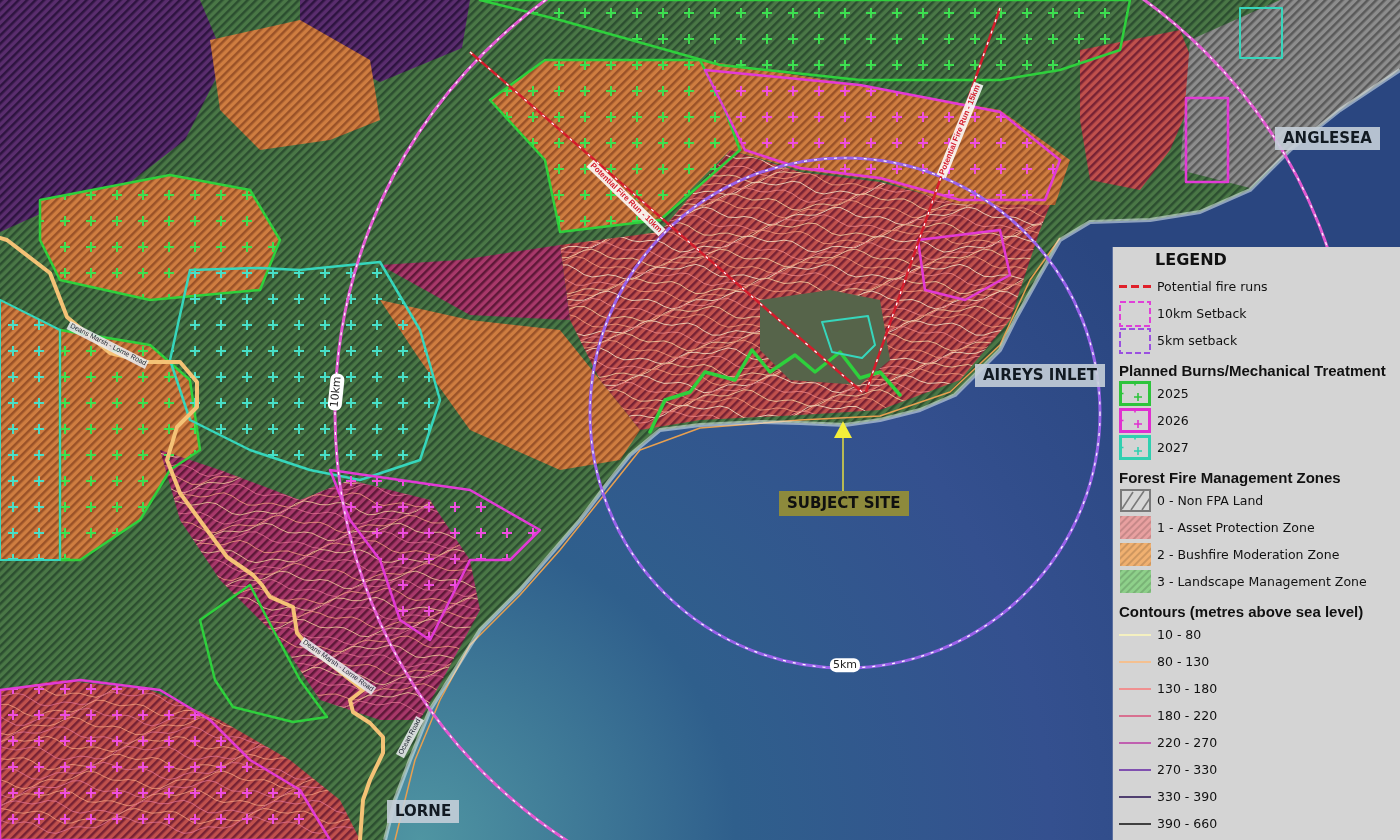 The image size is (1400, 840). I want to click on legend-label: 0 - Non FPA Land, so click(1210, 500).